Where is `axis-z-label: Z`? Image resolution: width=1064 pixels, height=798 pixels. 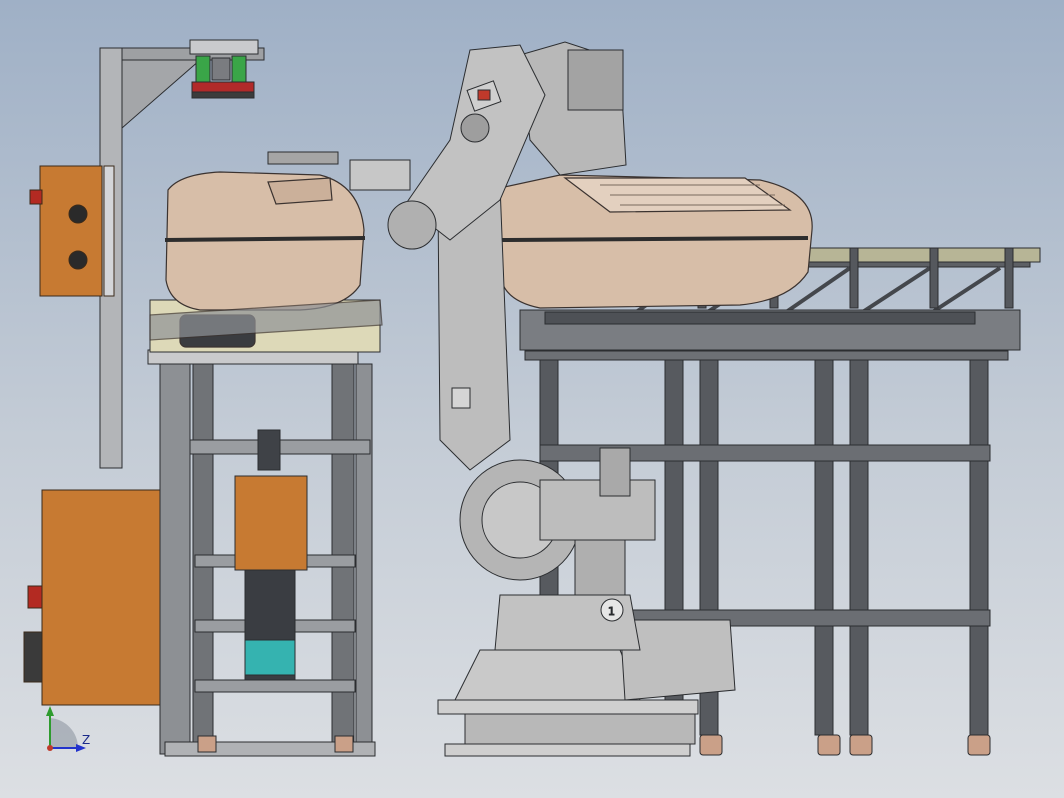
axis-z-label: Z is located at coordinates (86, 740).